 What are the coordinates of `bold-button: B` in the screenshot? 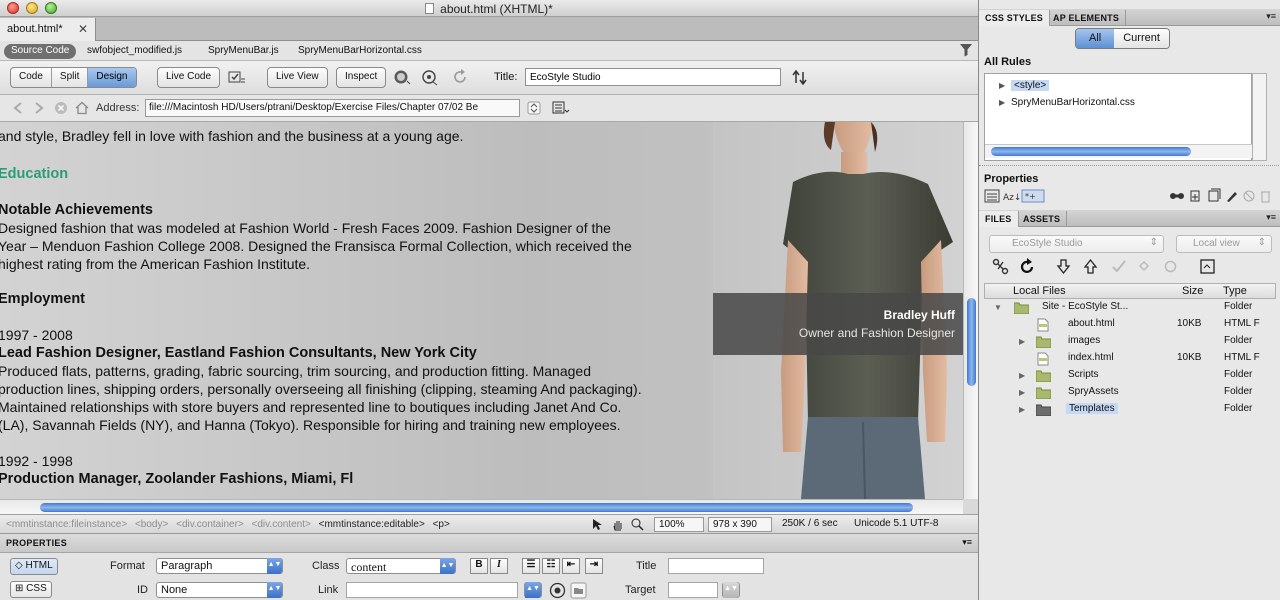 It's located at (479, 566).